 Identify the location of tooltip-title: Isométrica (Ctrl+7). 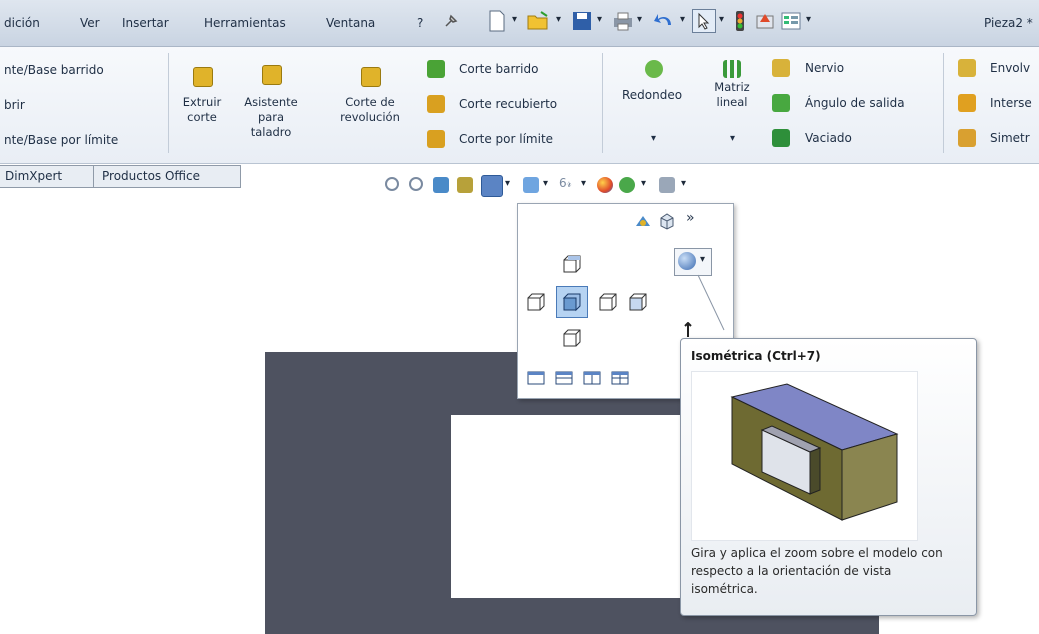
(756, 356).